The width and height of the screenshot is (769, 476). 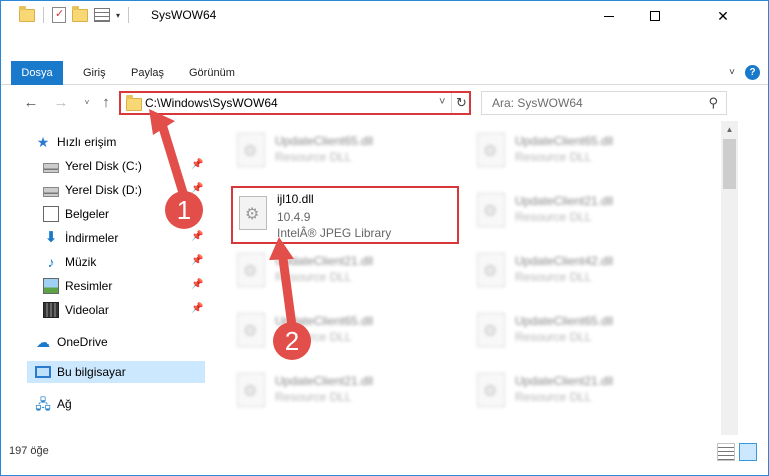 I want to click on sidebar-item-this-pc: Bu bilgisayar, so click(x=116, y=372).